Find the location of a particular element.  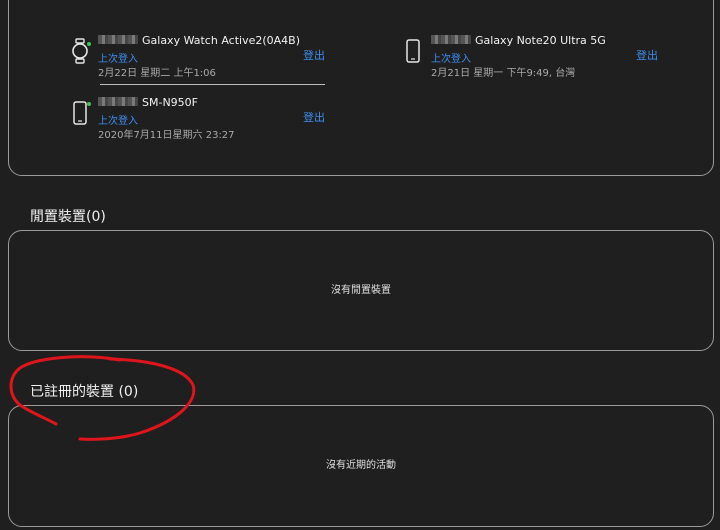

registered-devices-empty-message: 沒有近期的活動 is located at coordinates (361, 465).